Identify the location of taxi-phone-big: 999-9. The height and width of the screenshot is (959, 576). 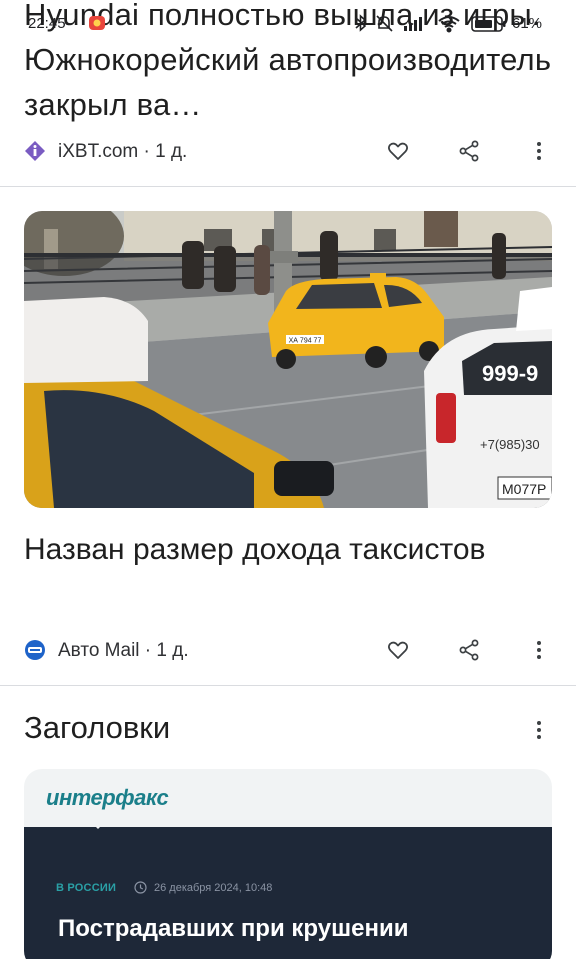
(510, 373).